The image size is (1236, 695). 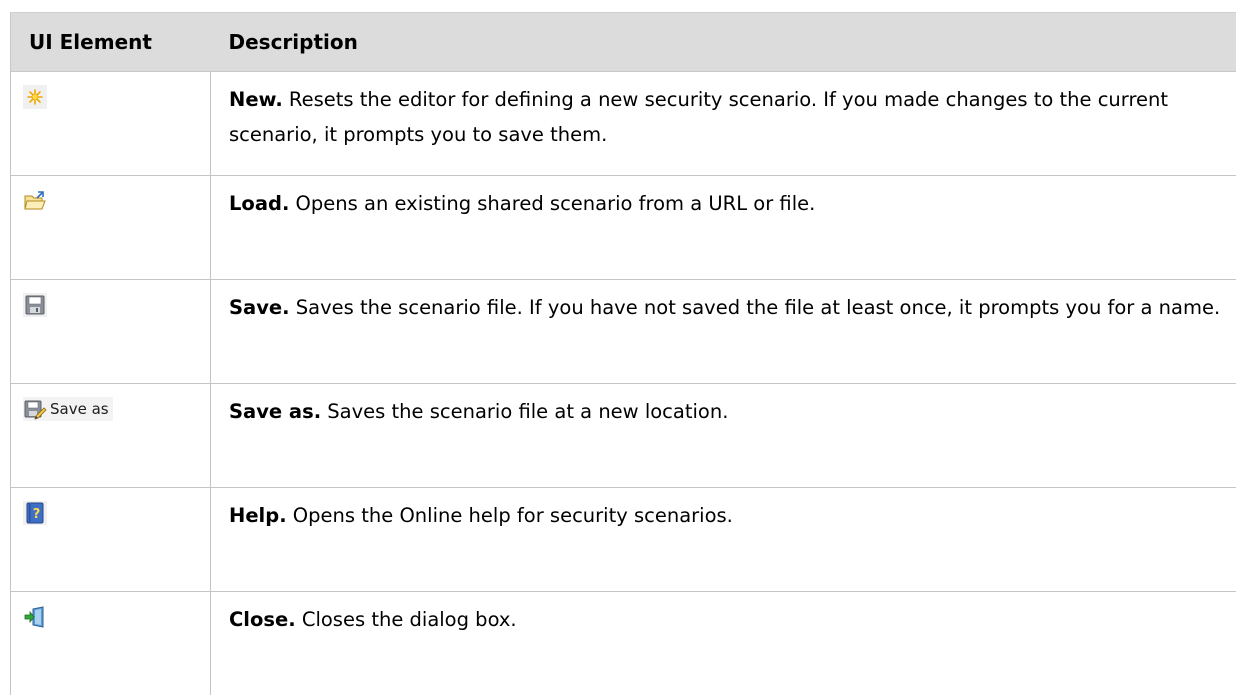 What do you see at coordinates (259, 203) in the screenshot?
I see `element-name: Load.` at bounding box center [259, 203].